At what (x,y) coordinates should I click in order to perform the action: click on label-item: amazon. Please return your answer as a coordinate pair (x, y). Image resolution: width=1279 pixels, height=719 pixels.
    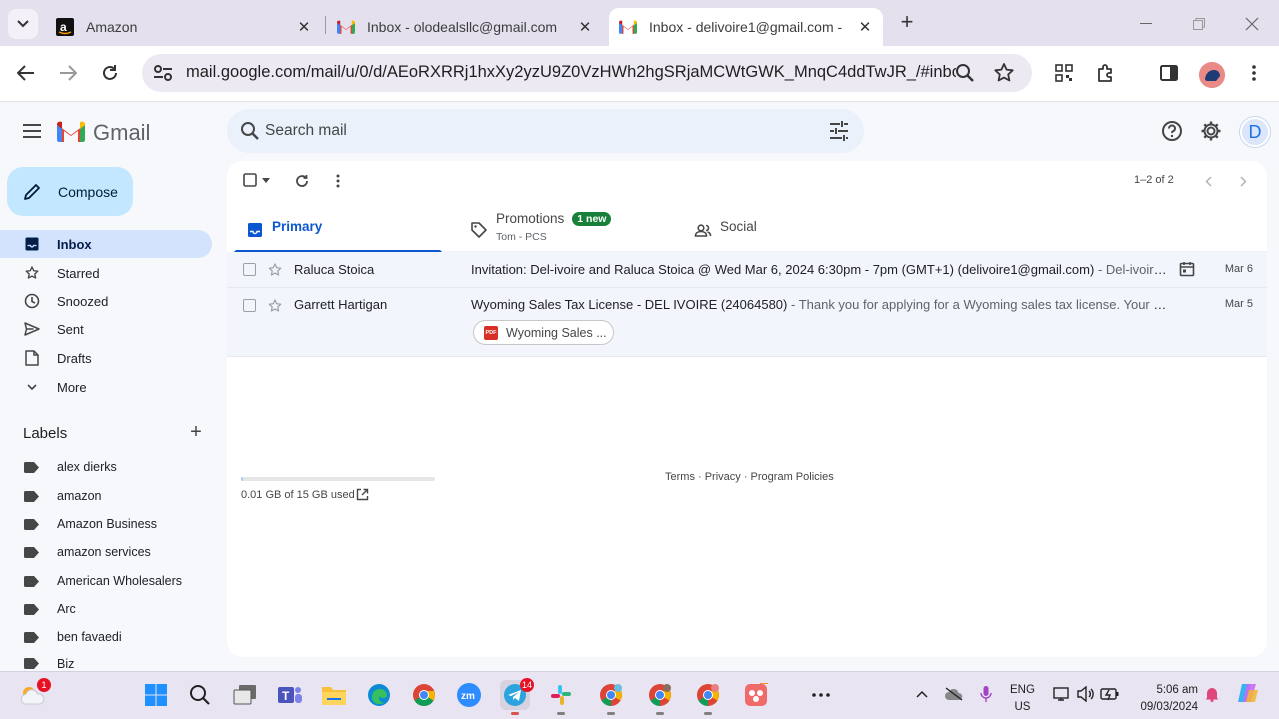
    Looking at the image, I should click on (106, 496).